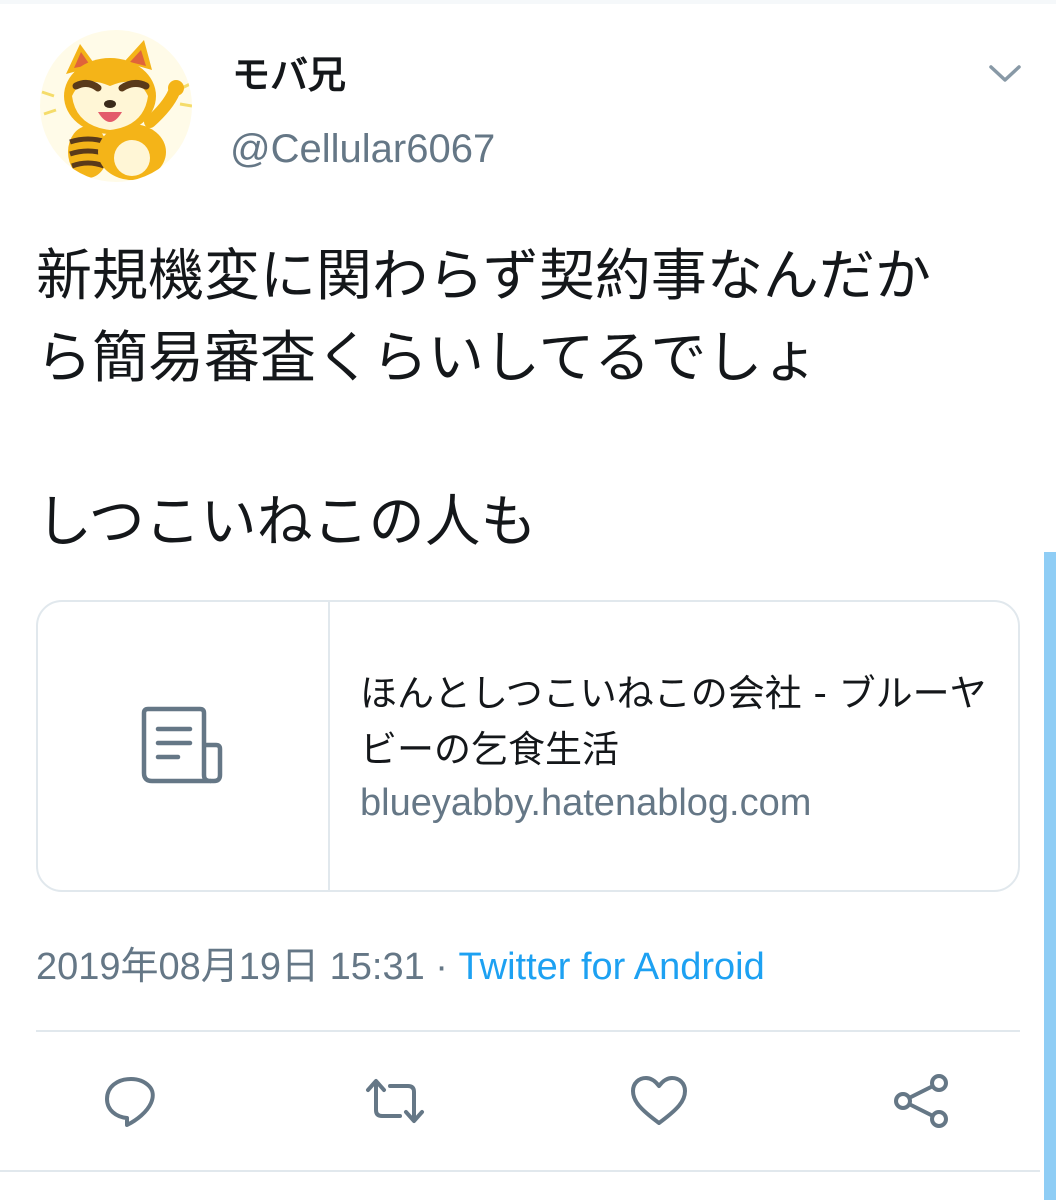 This screenshot has width=1056, height=1200. I want to click on share-button, so click(921, 1101).